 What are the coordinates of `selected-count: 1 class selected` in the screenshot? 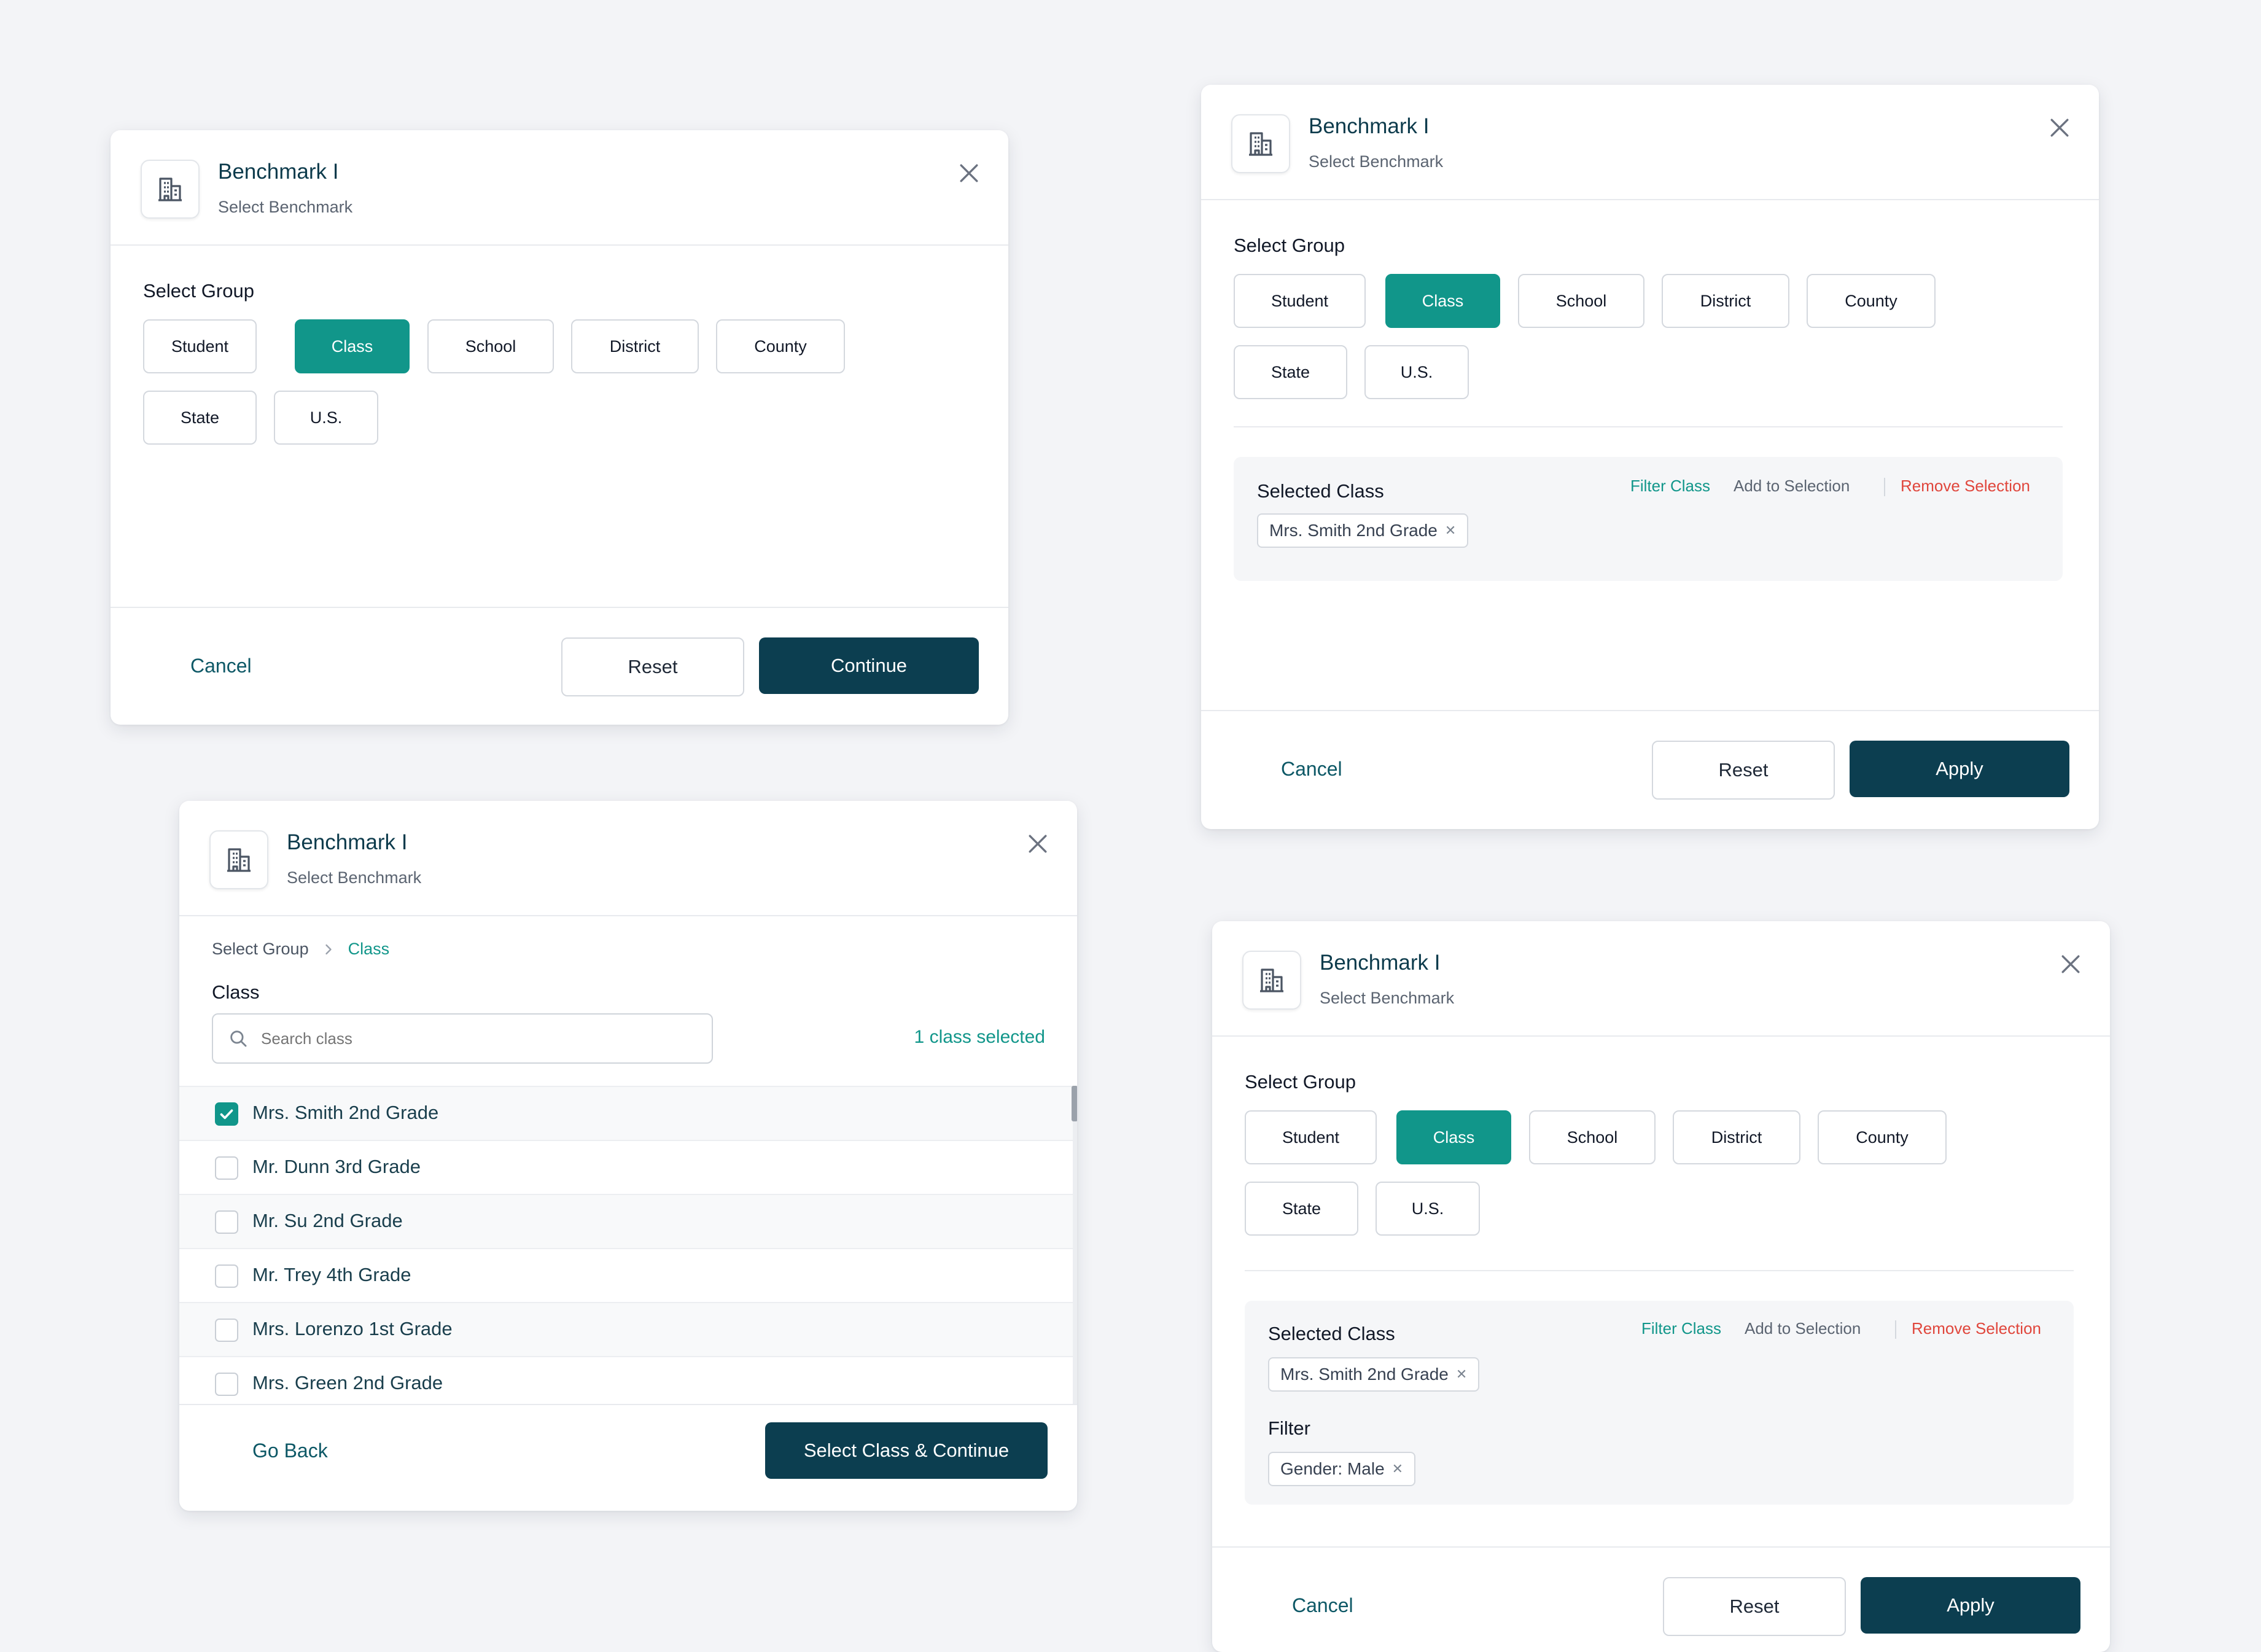 It's located at (979, 1037).